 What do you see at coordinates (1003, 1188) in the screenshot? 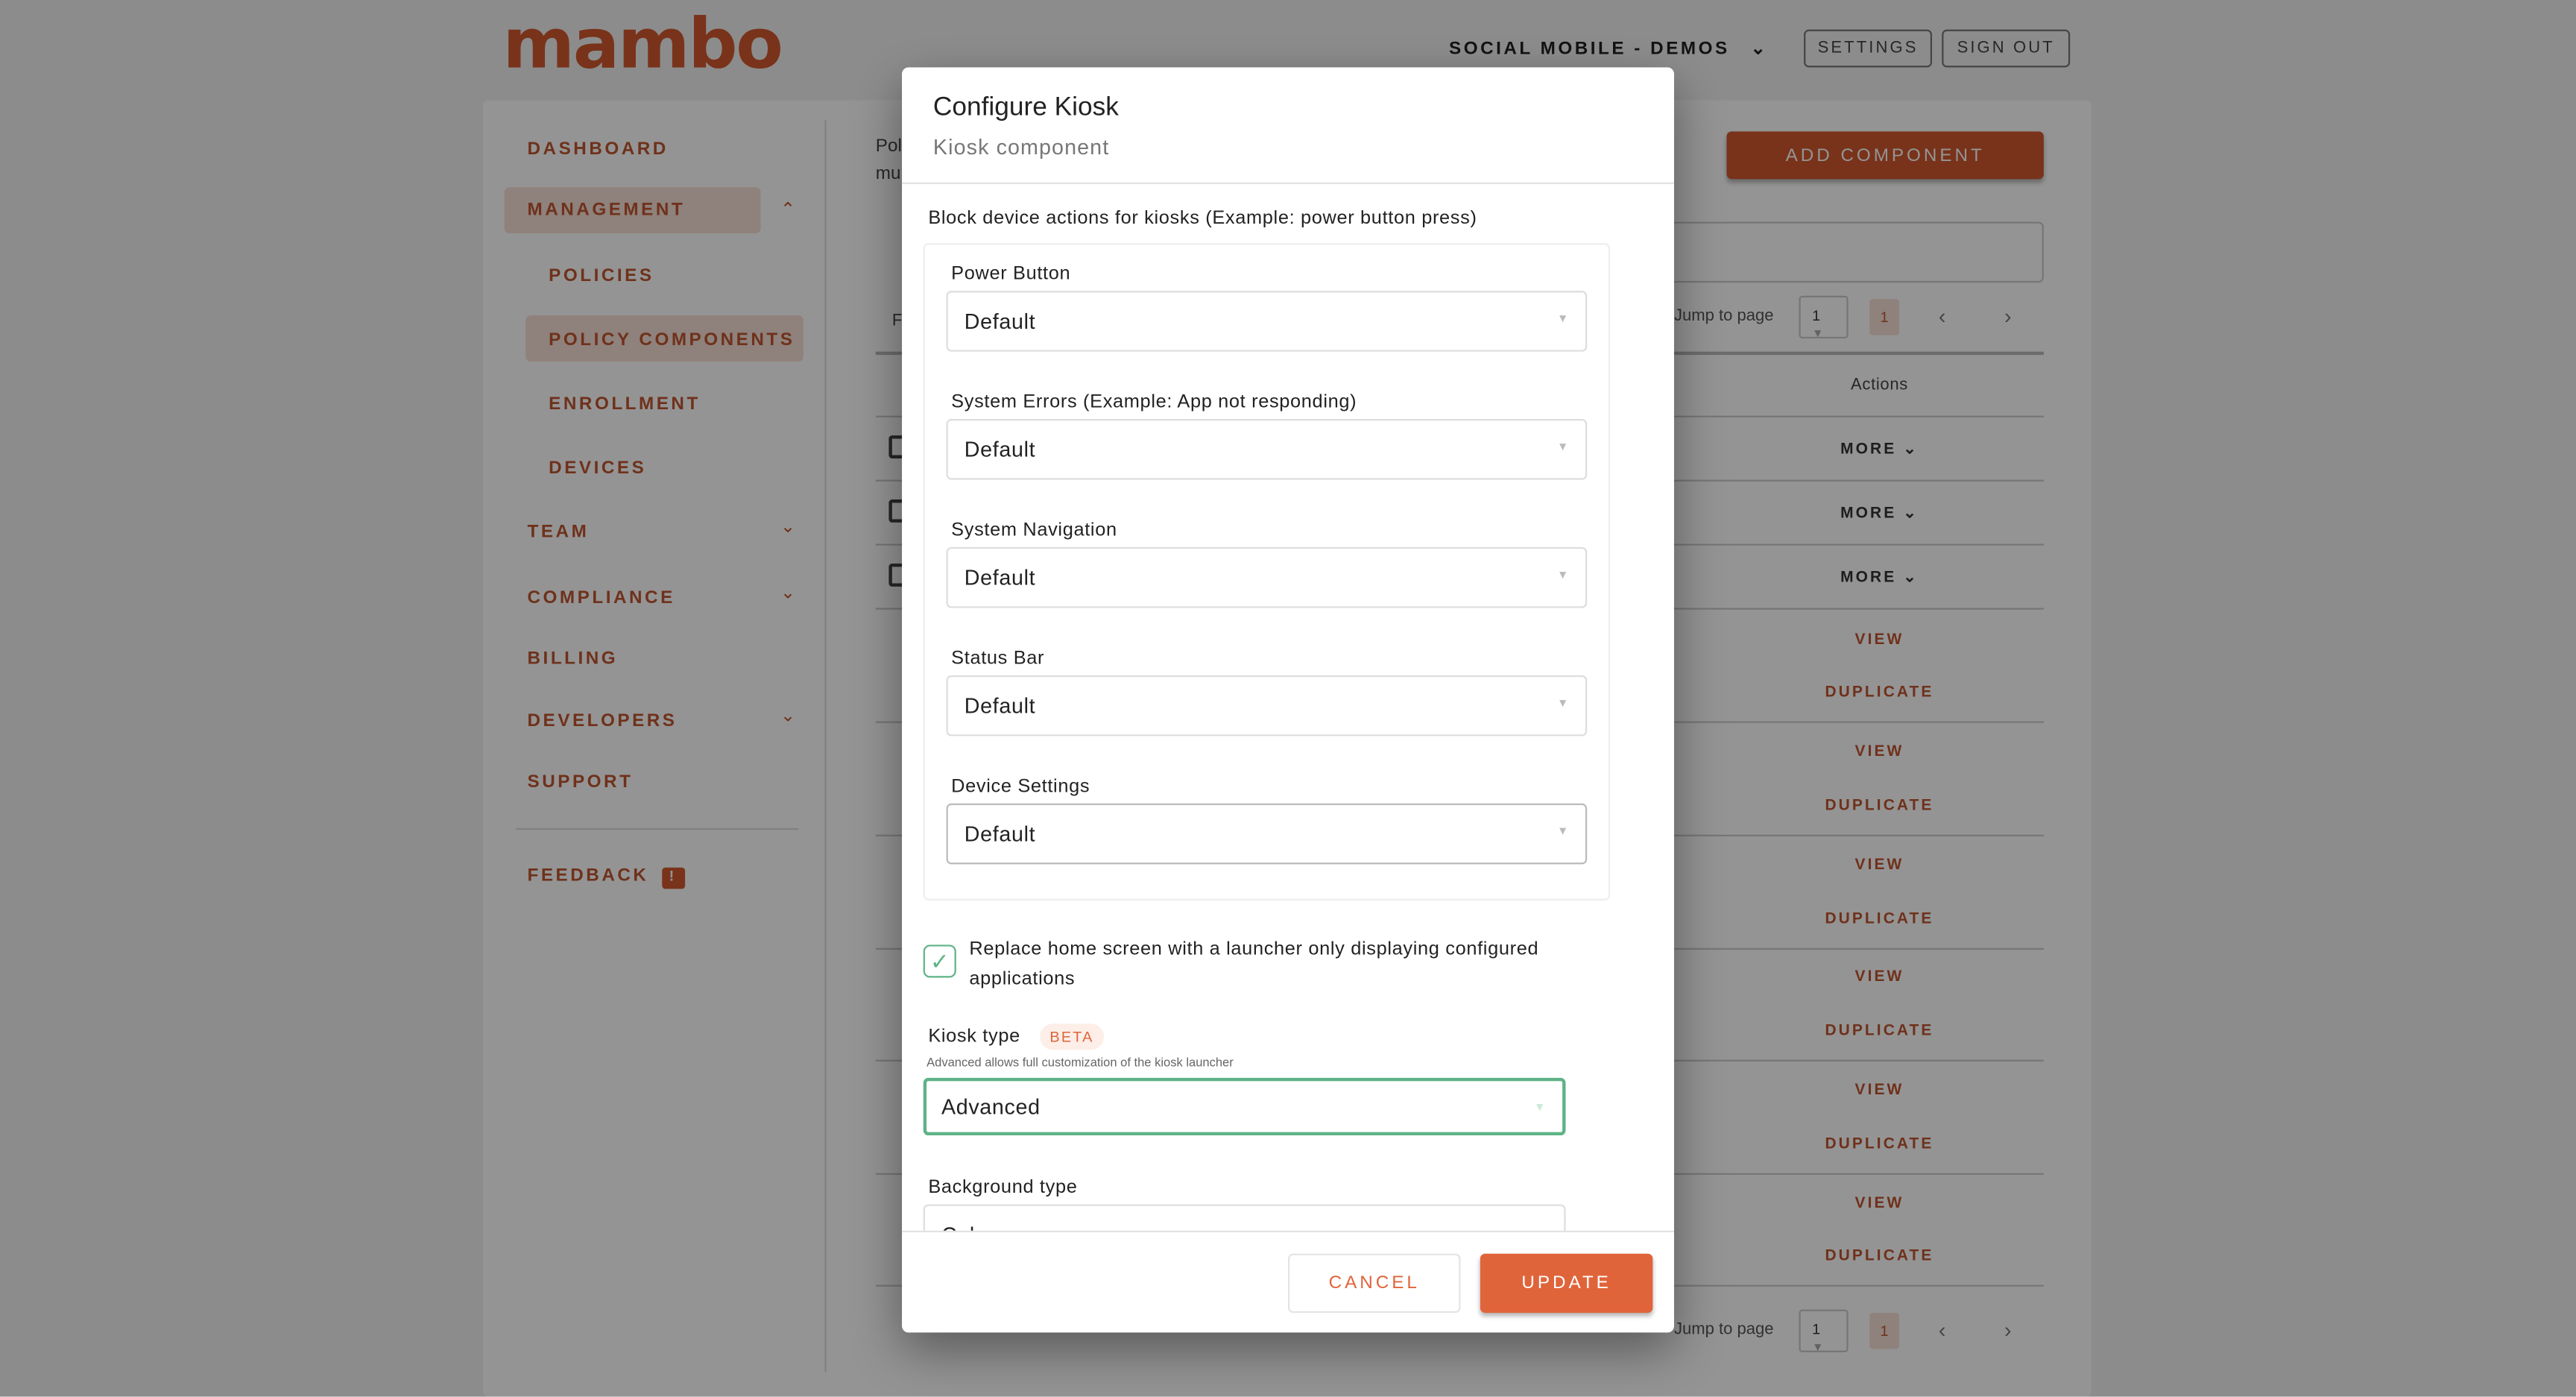
I see `background-type-label: Background type` at bounding box center [1003, 1188].